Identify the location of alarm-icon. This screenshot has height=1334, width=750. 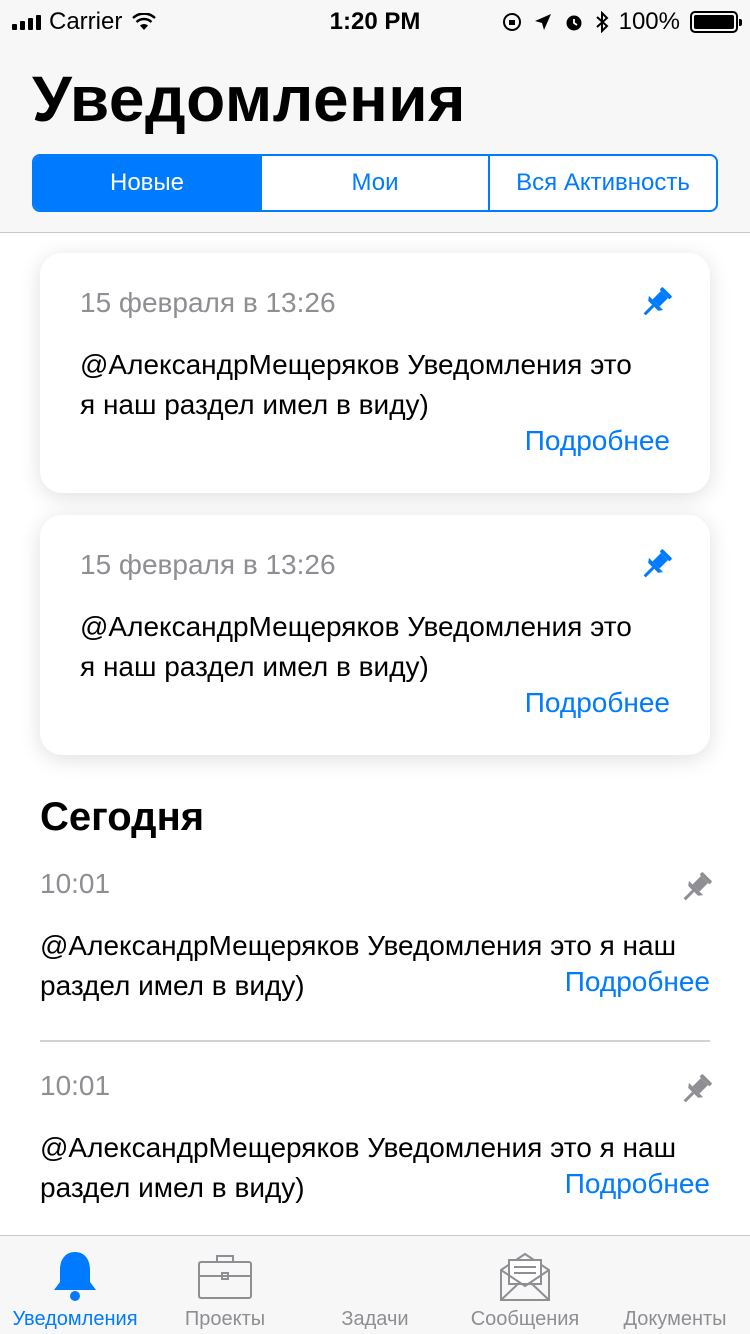
(574, 23).